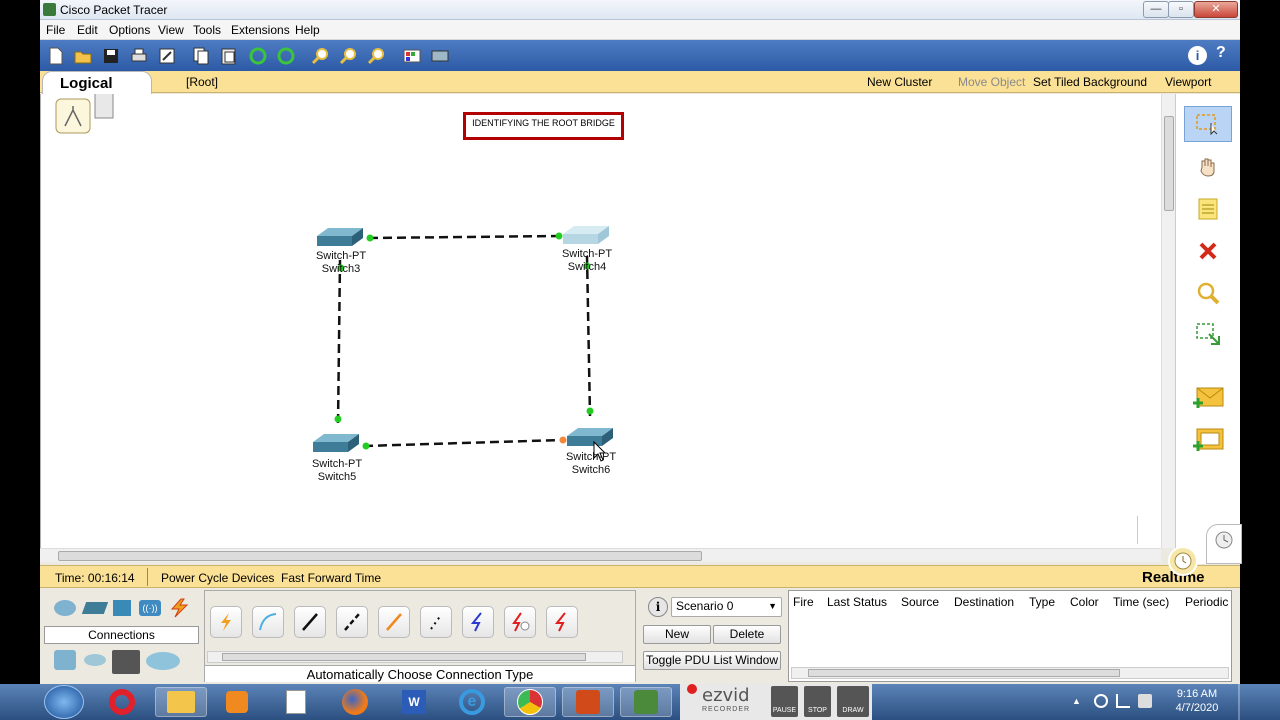  I want to click on help-icon: ?, so click(1221, 53).